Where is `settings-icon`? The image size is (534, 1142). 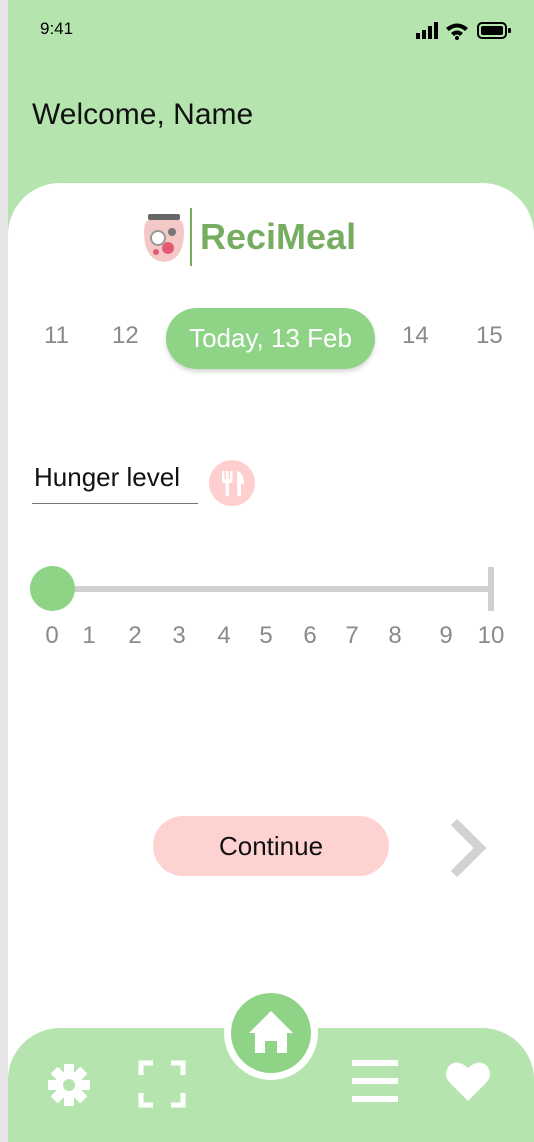 settings-icon is located at coordinates (69, 1085).